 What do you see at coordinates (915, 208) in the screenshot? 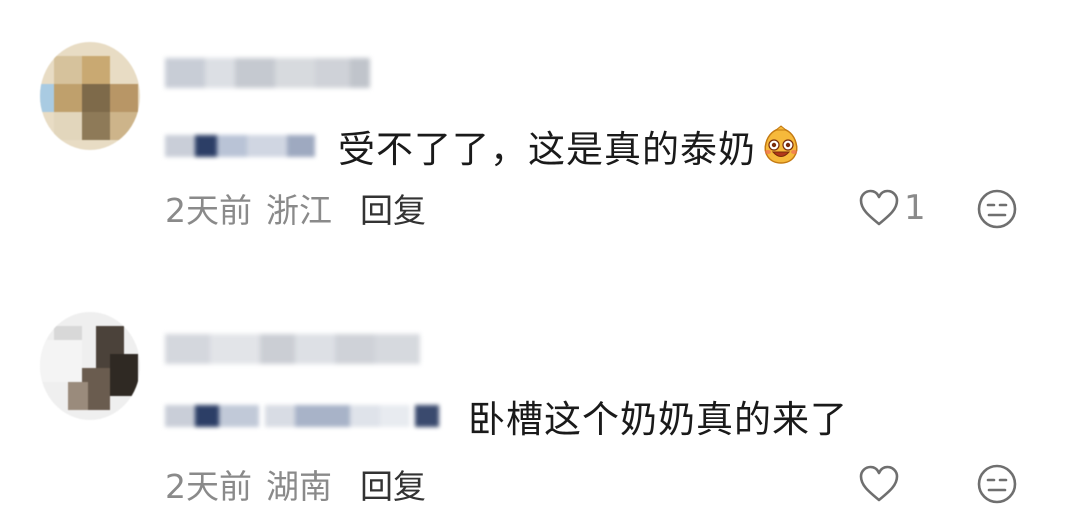
I see `like-count: 1` at bounding box center [915, 208].